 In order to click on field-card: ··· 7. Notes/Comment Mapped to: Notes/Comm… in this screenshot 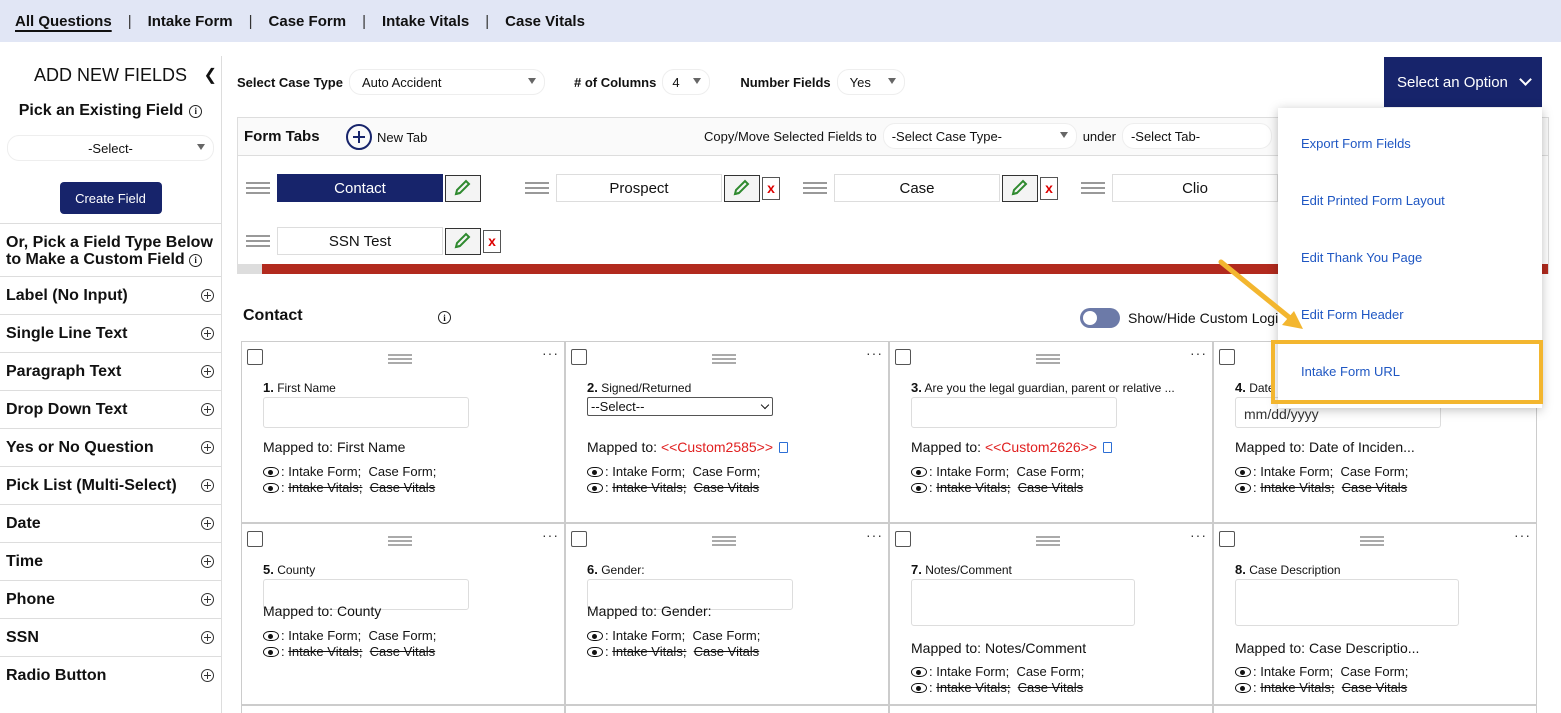, I will do `click(1051, 614)`.